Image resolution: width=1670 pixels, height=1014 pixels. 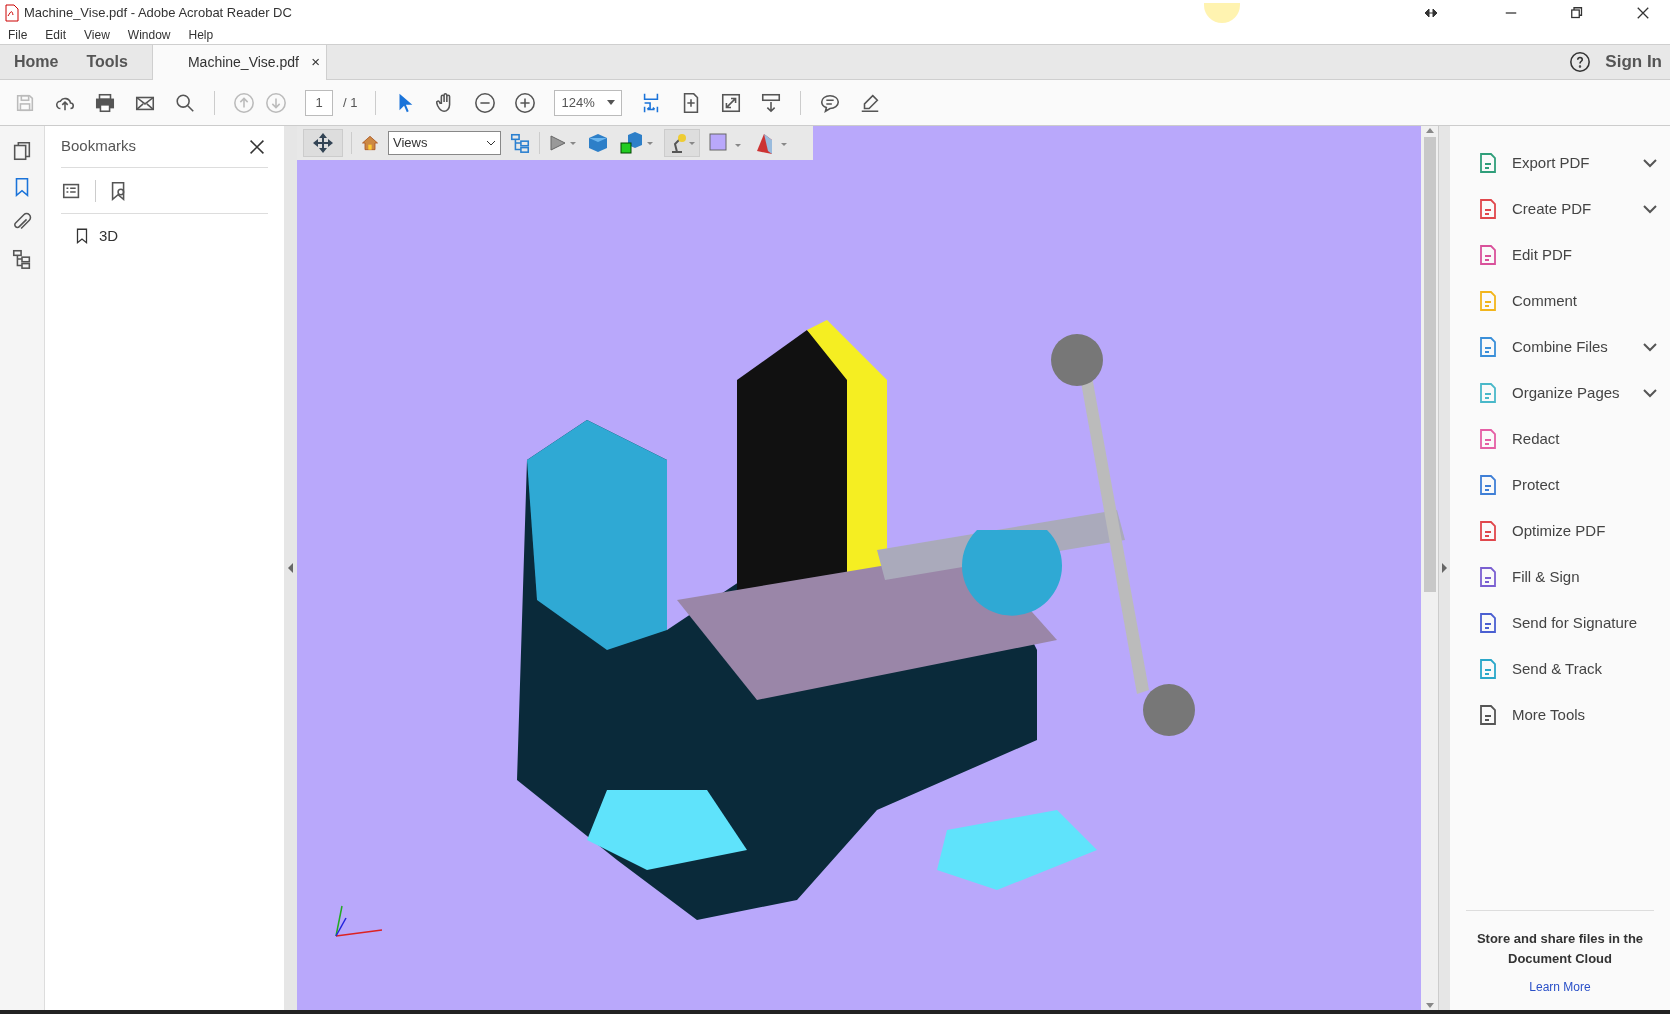 What do you see at coordinates (149, 35) in the screenshot?
I see `menu-item: Window` at bounding box center [149, 35].